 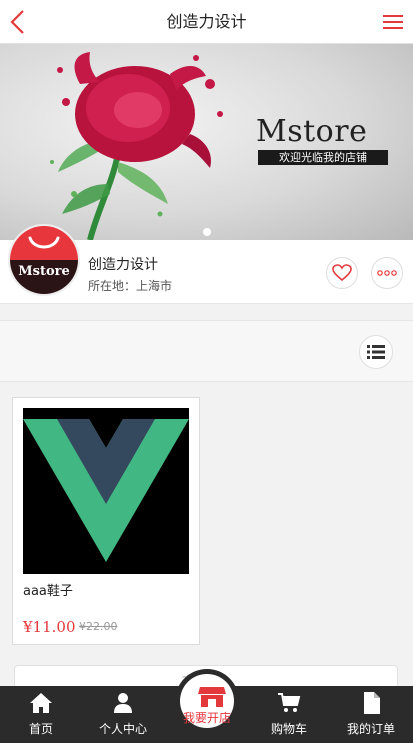 I want to click on vue-logo-image, so click(x=106, y=490).